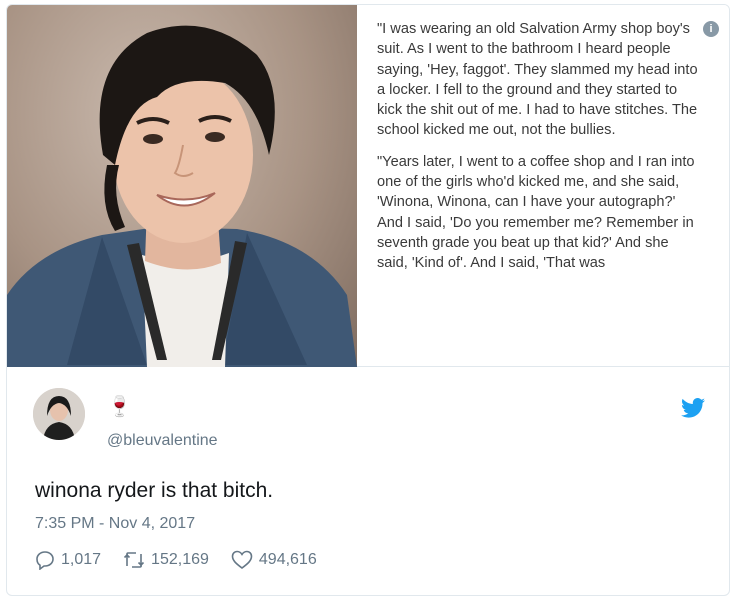 Image resolution: width=737 pixels, height=603 pixels. I want to click on info-icon: i, so click(711, 29).